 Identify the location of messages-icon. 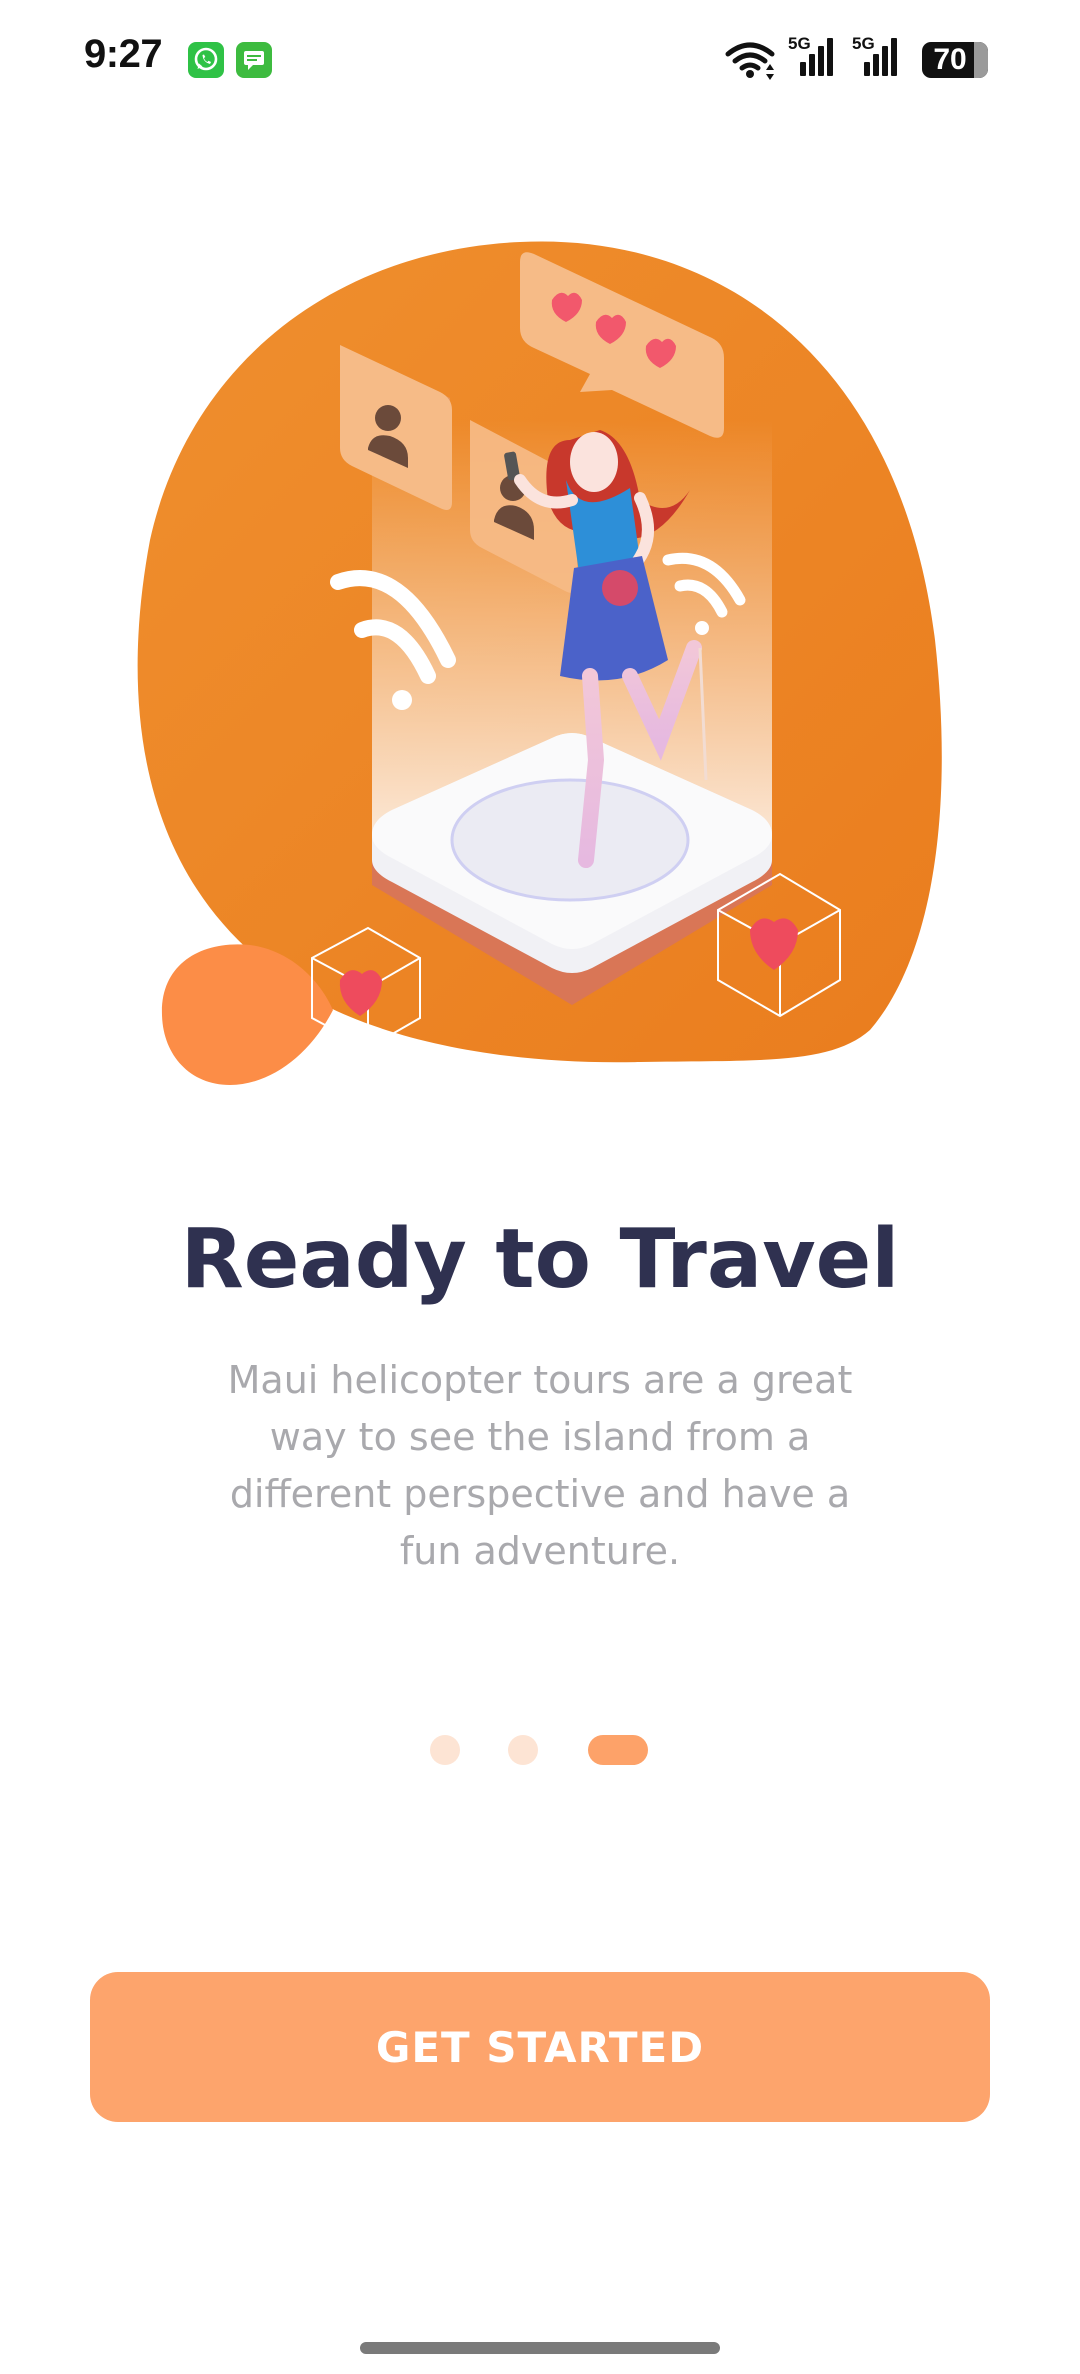
(254, 60).